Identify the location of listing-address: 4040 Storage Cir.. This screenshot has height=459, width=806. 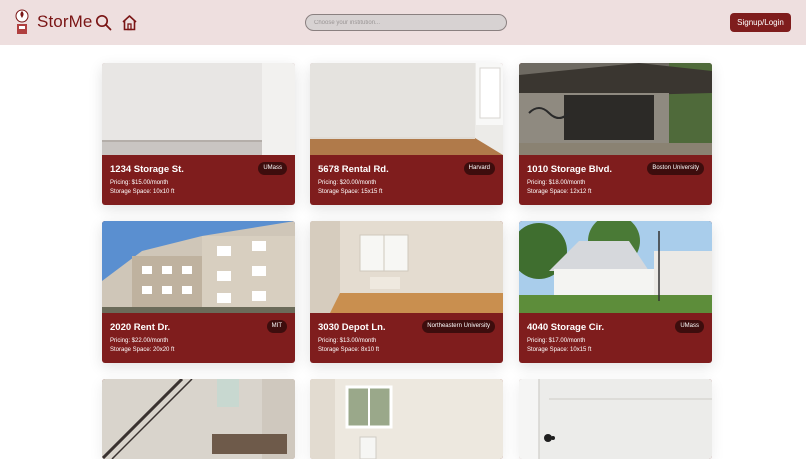
(566, 327).